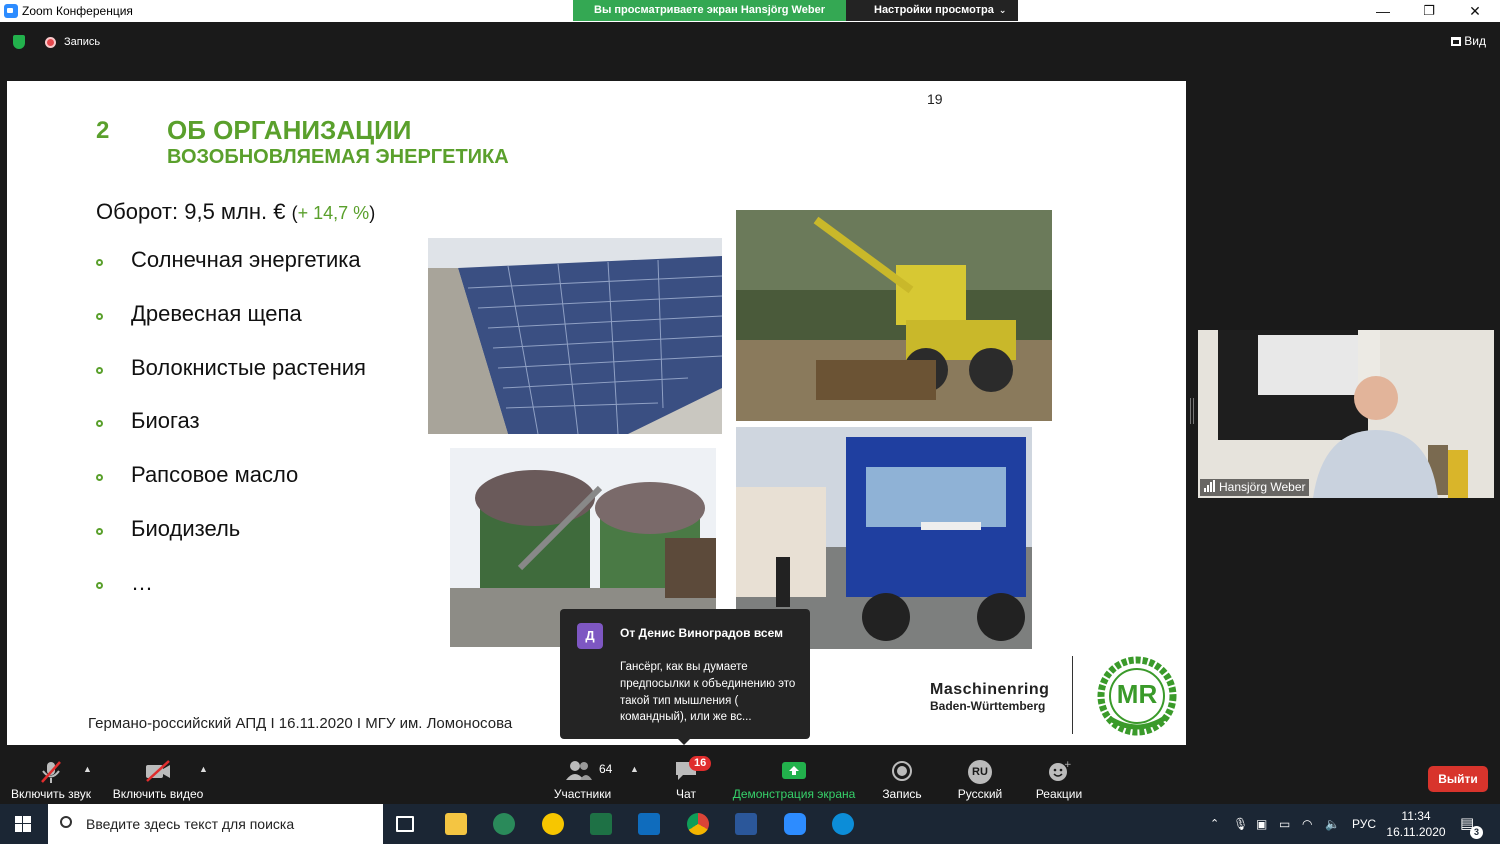 The image size is (1500, 844). Describe the element at coordinates (1137, 696) in the screenshot. I see `maschinenring-logo: MR` at that location.